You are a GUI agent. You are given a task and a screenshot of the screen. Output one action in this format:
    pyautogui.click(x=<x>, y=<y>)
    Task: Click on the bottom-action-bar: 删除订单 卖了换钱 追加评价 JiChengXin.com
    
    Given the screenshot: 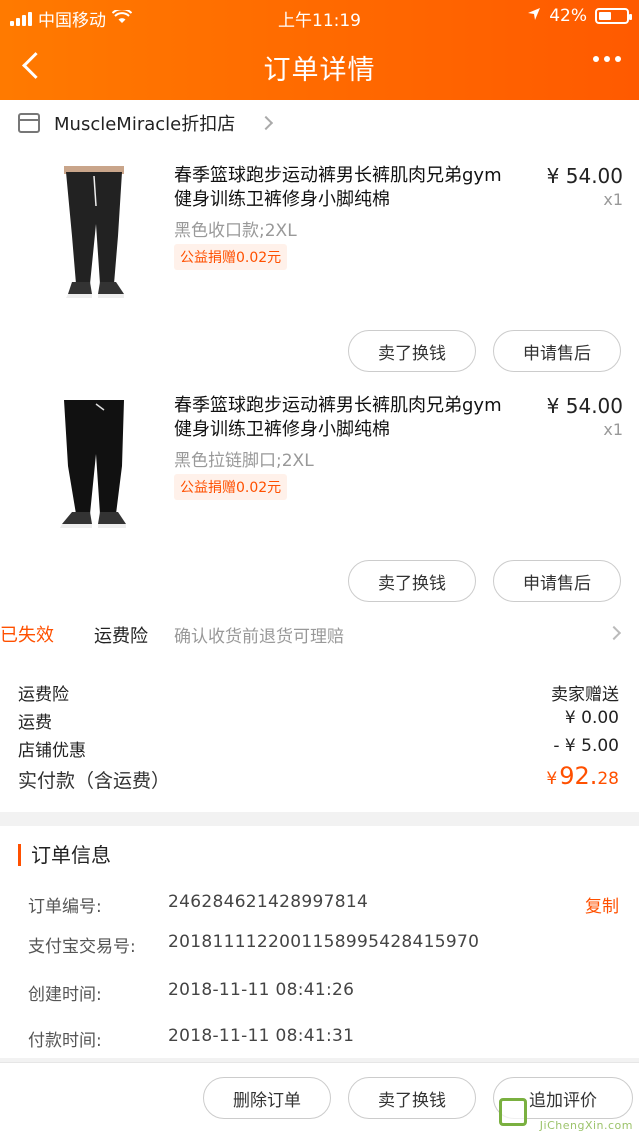 What is the action you would take?
    pyautogui.click(x=319, y=1099)
    